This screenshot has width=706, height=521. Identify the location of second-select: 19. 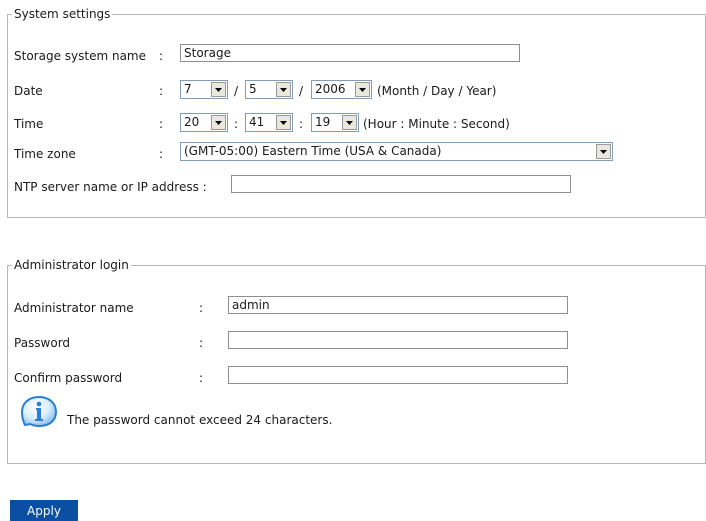
(335, 122).